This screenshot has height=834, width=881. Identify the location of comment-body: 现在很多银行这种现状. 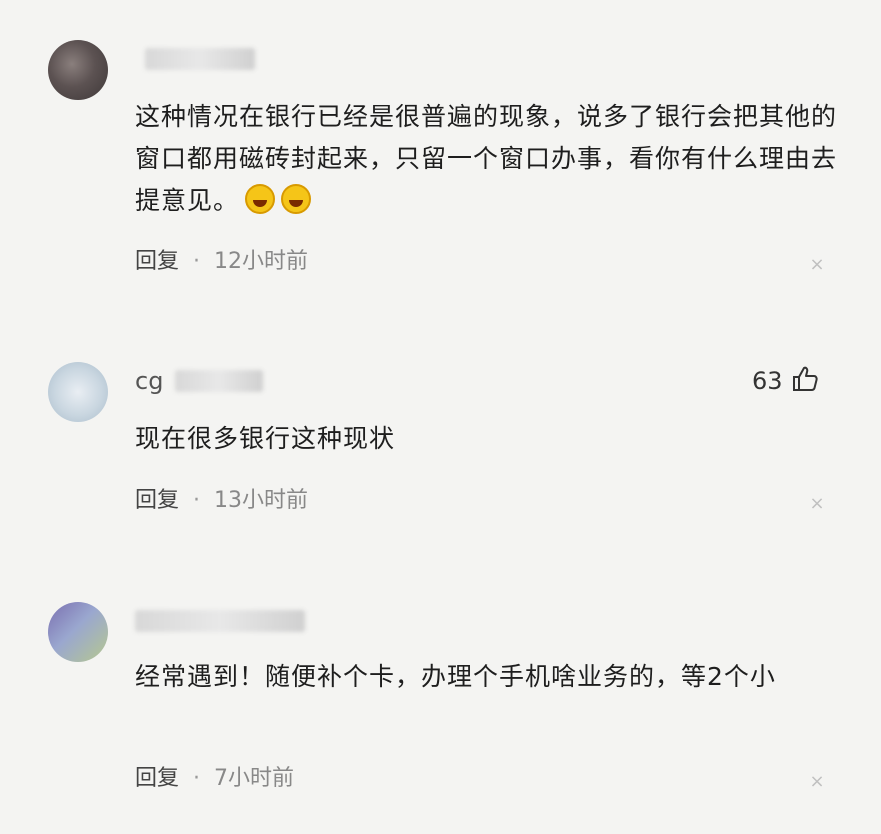
(265, 438).